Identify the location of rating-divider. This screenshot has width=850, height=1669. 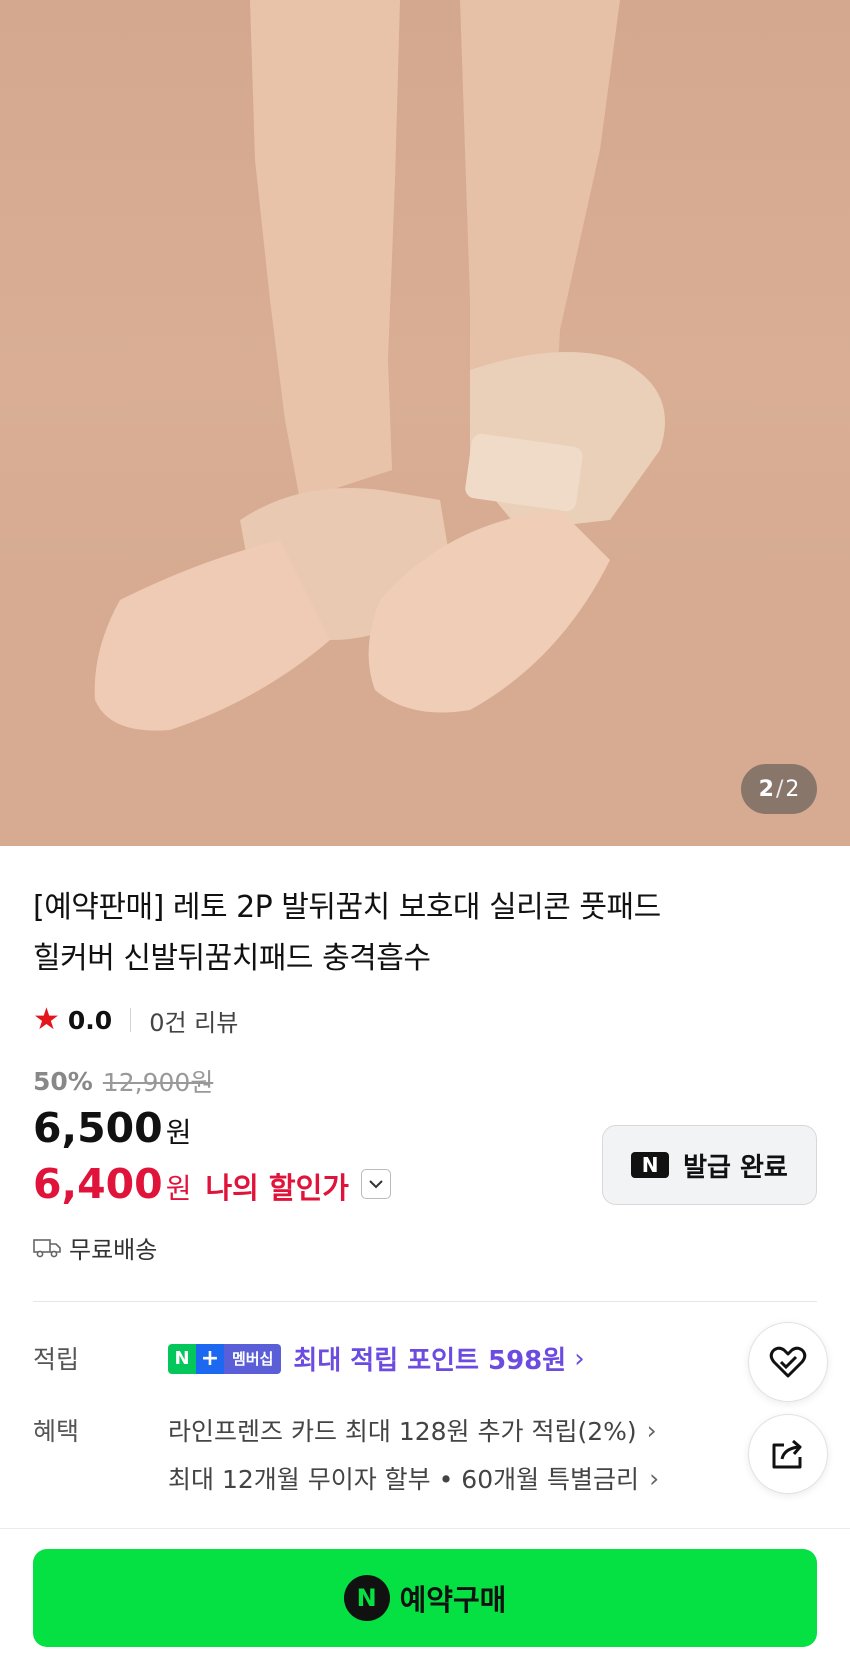
(131, 1020).